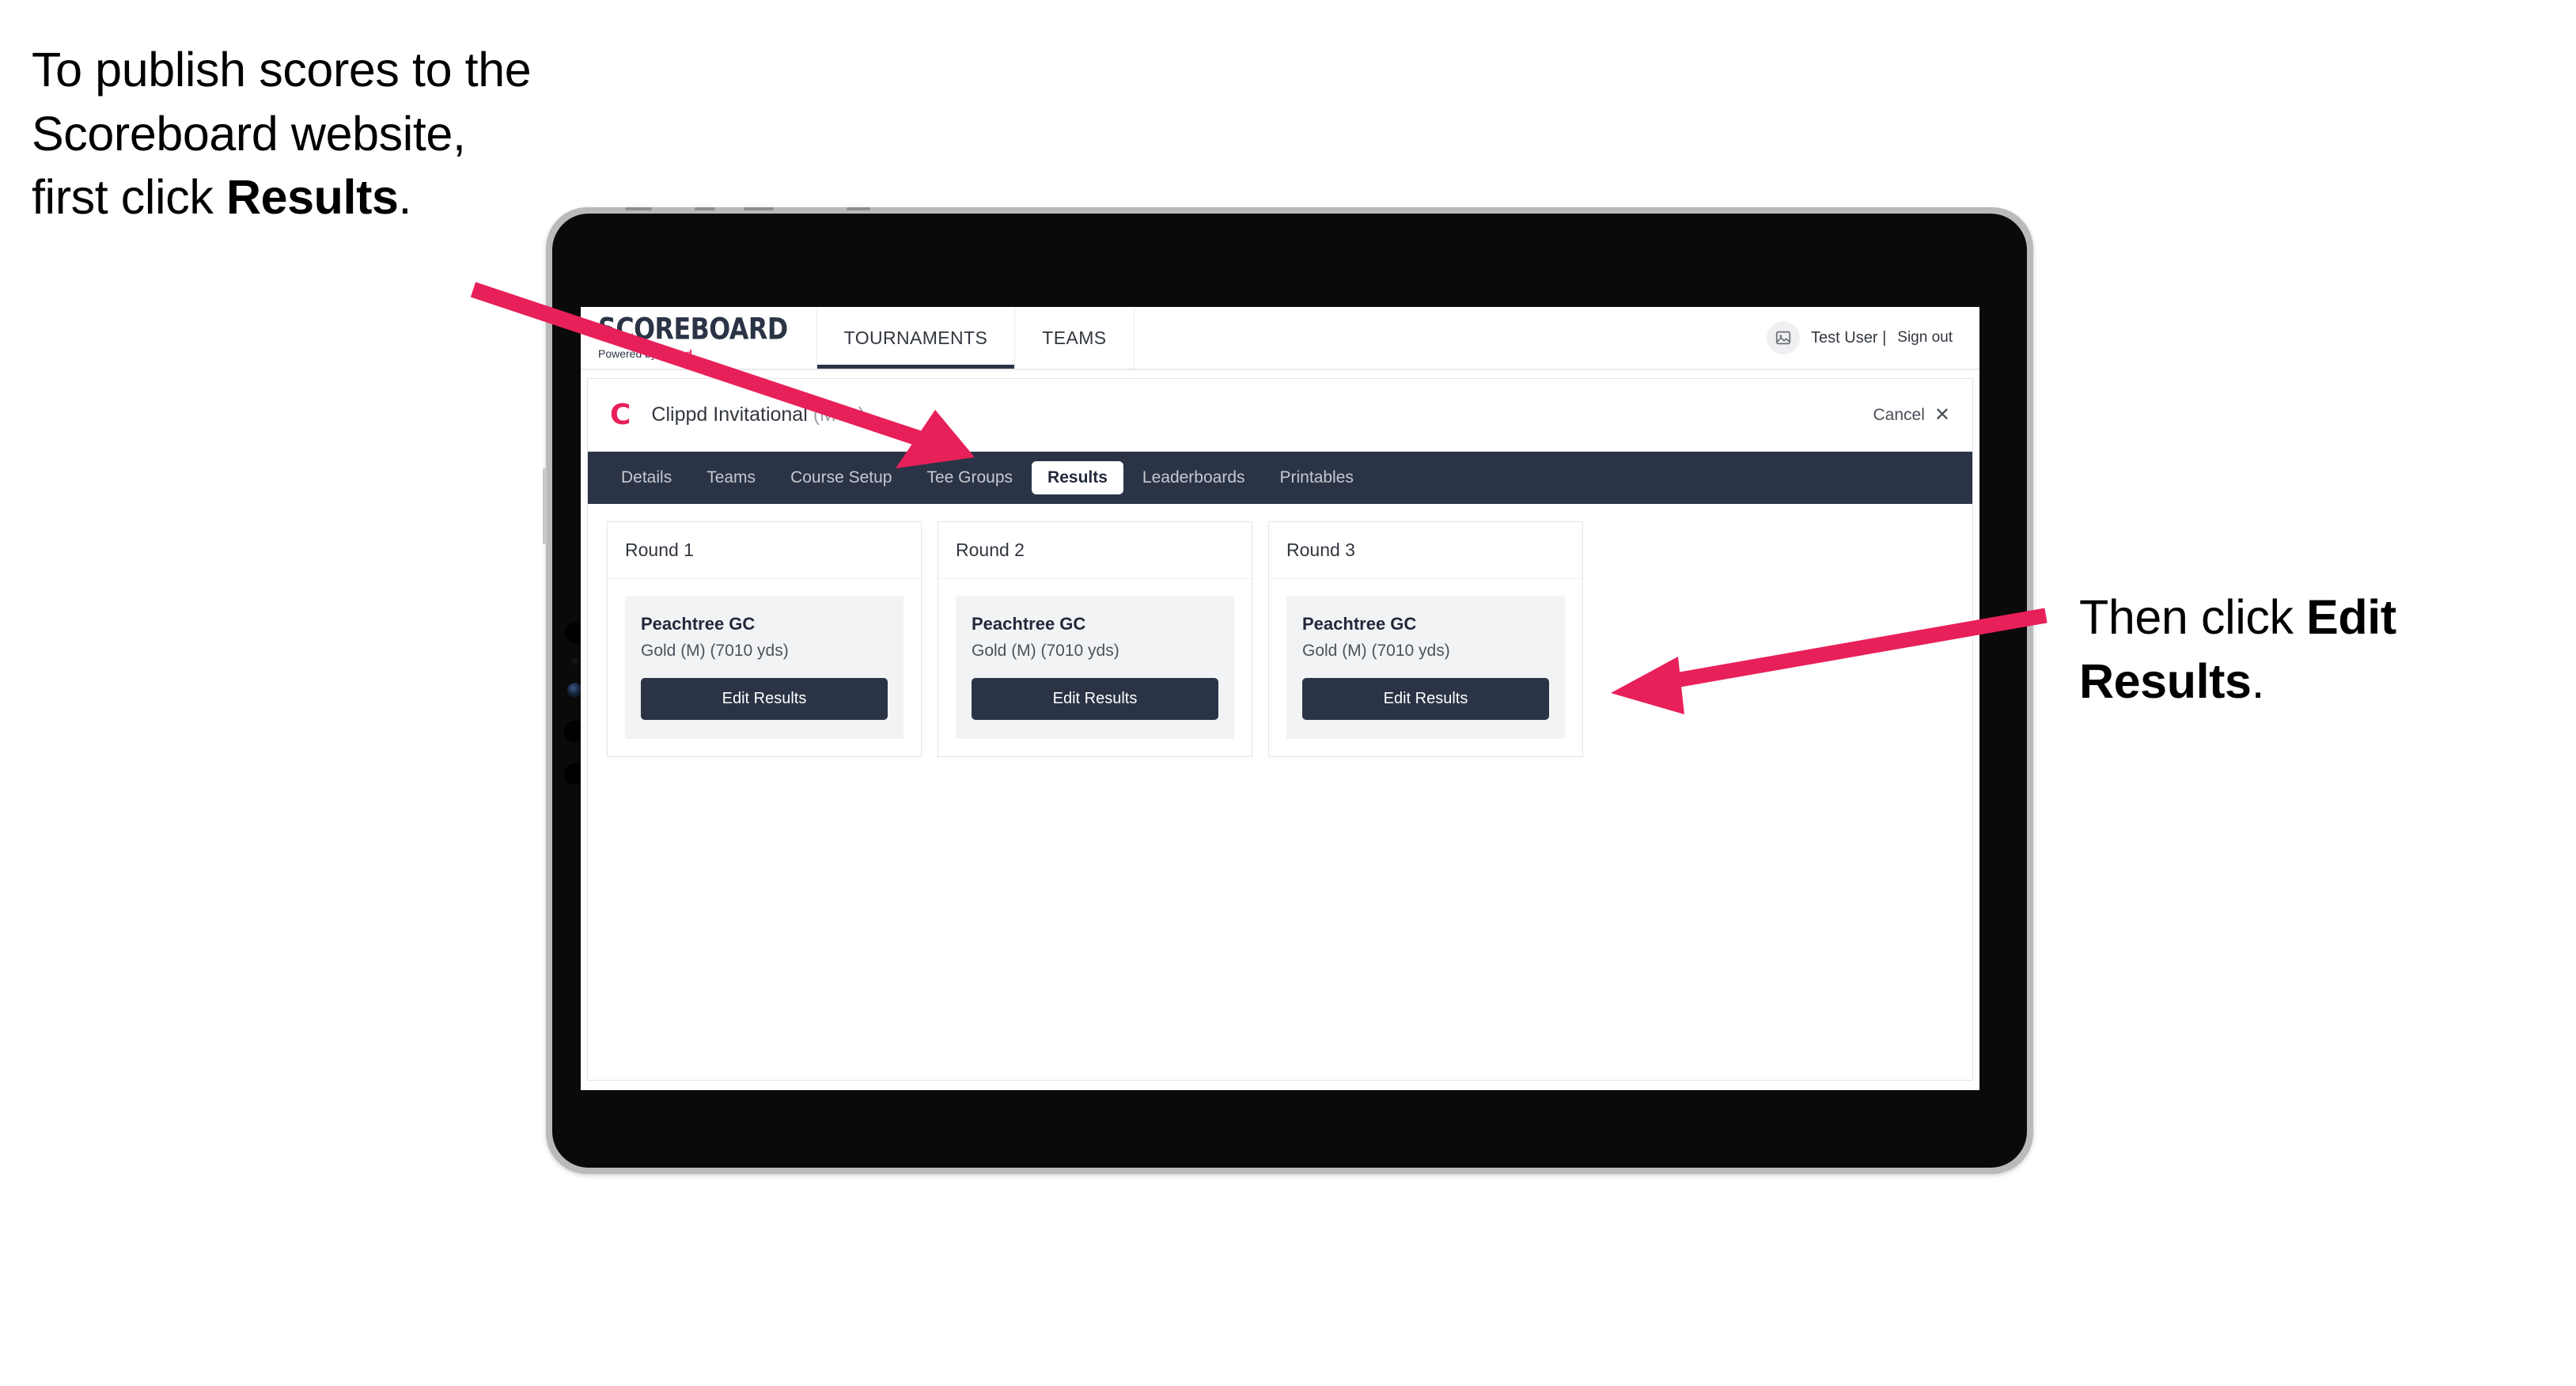 The height and width of the screenshot is (1386, 2576). I want to click on close-icon: ✕, so click(1942, 415).